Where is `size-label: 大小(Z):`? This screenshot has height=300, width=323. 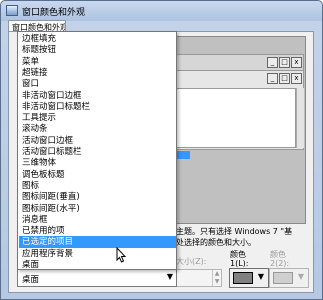
size-label: 大小(Z): is located at coordinates (191, 261).